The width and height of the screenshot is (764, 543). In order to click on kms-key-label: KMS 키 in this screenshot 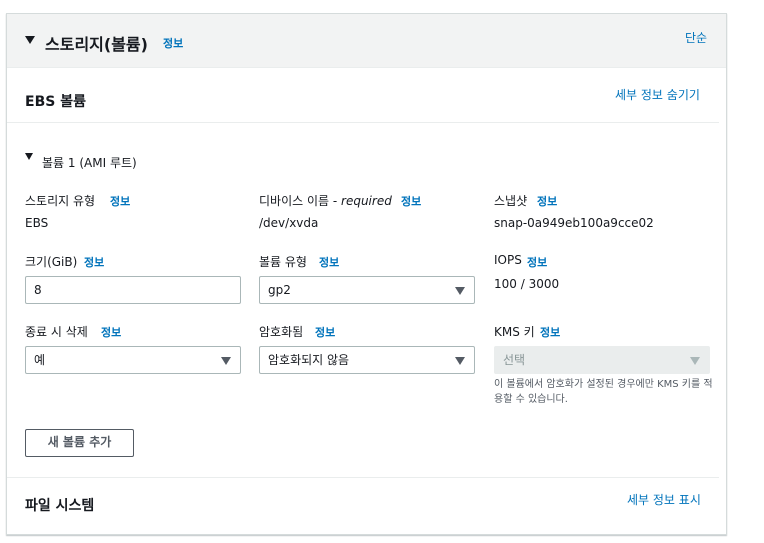, I will do `click(514, 332)`.